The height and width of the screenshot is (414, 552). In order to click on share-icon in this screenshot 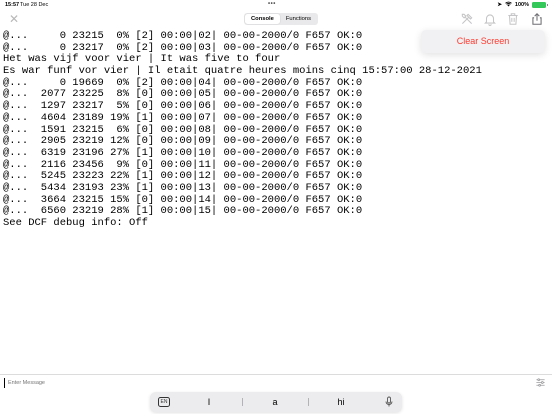, I will do `click(537, 19)`.